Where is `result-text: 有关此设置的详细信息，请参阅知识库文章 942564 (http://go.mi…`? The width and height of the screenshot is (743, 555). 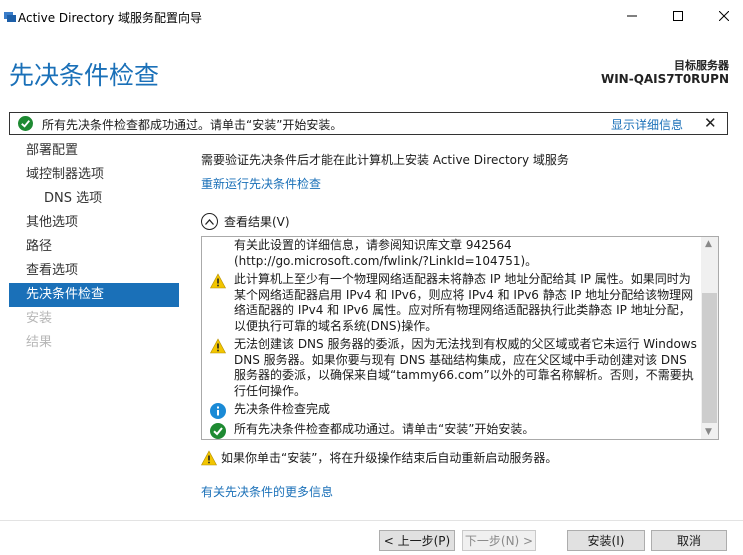
result-text: 有关此设置的详细信息，请参阅知识库文章 942564 (http://go.mi… is located at coordinates (386, 253).